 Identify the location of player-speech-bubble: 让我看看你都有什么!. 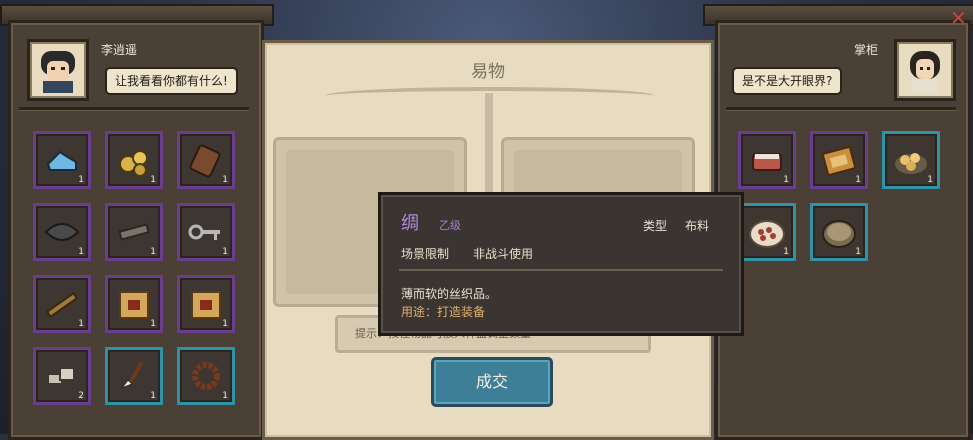
(171, 81).